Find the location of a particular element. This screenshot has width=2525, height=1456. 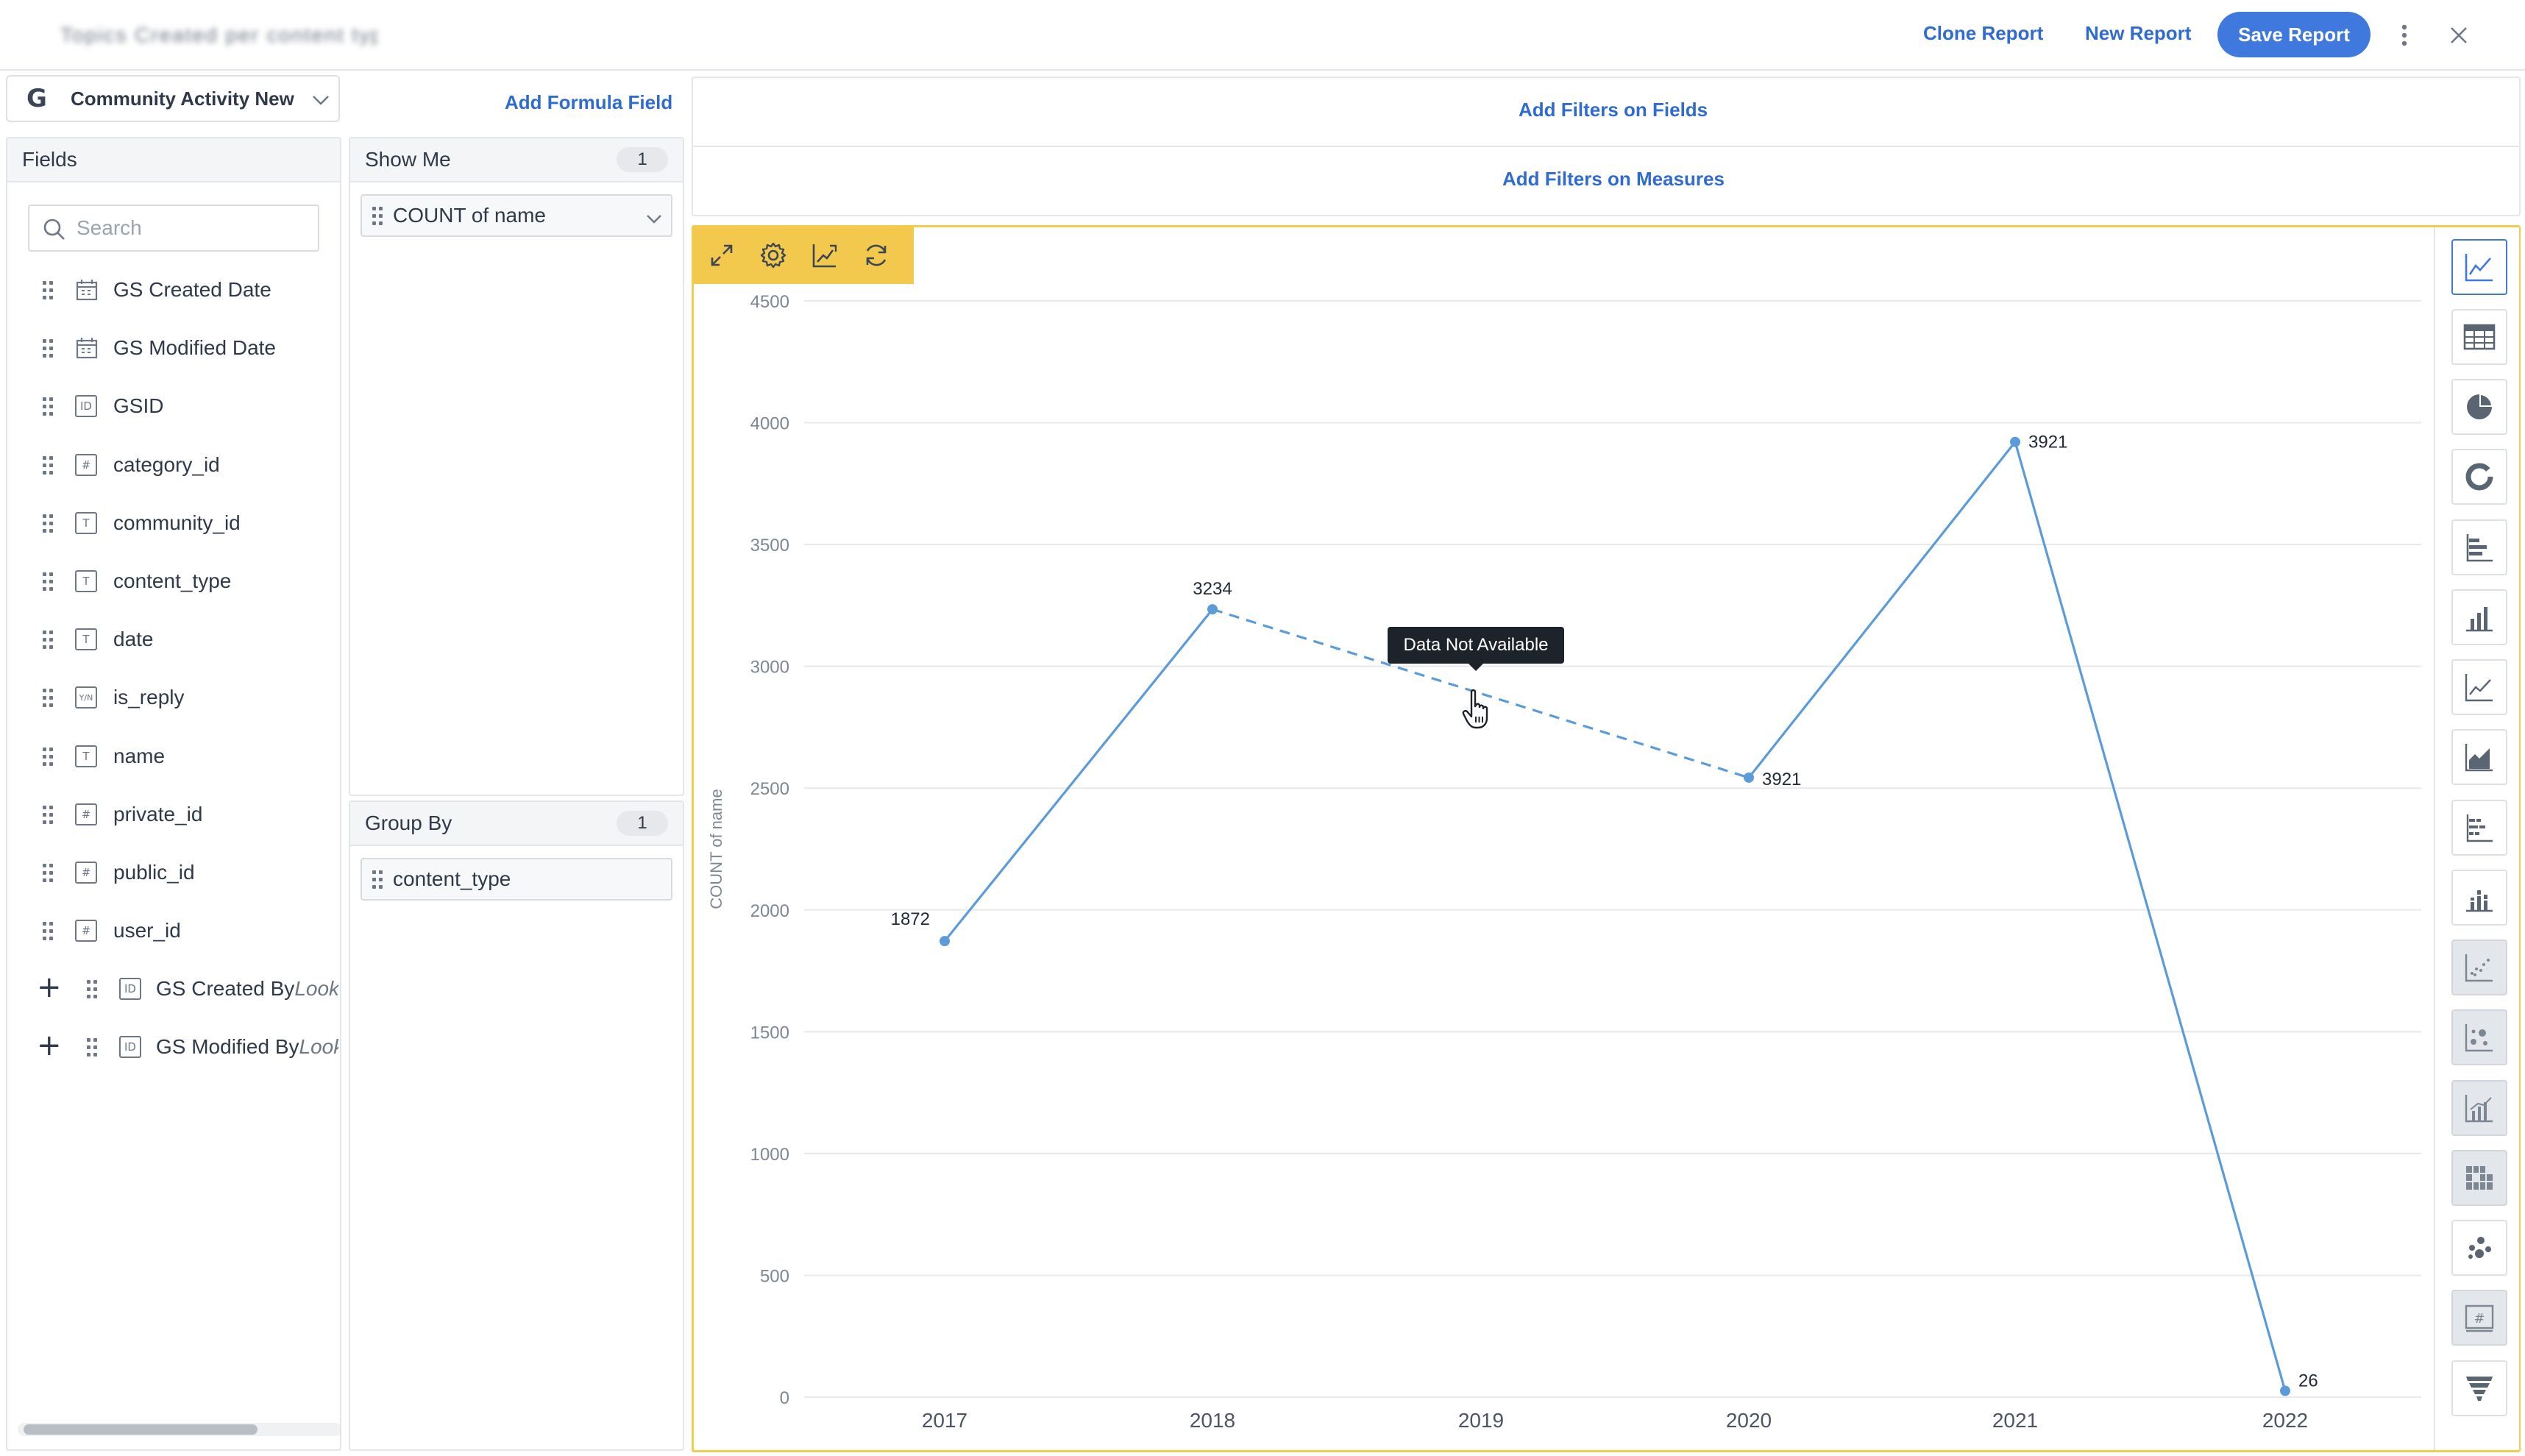

chart-edit-icon is located at coordinates (825, 255).